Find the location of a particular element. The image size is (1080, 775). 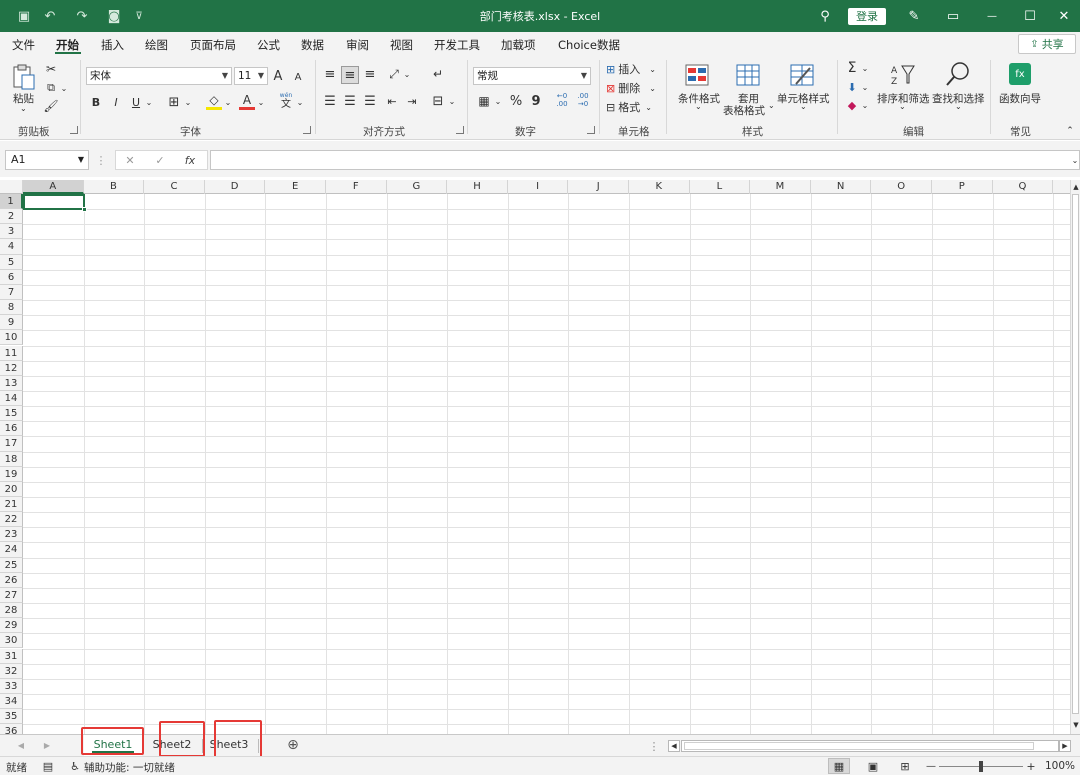

row-header: 19 is located at coordinates (11, 474).